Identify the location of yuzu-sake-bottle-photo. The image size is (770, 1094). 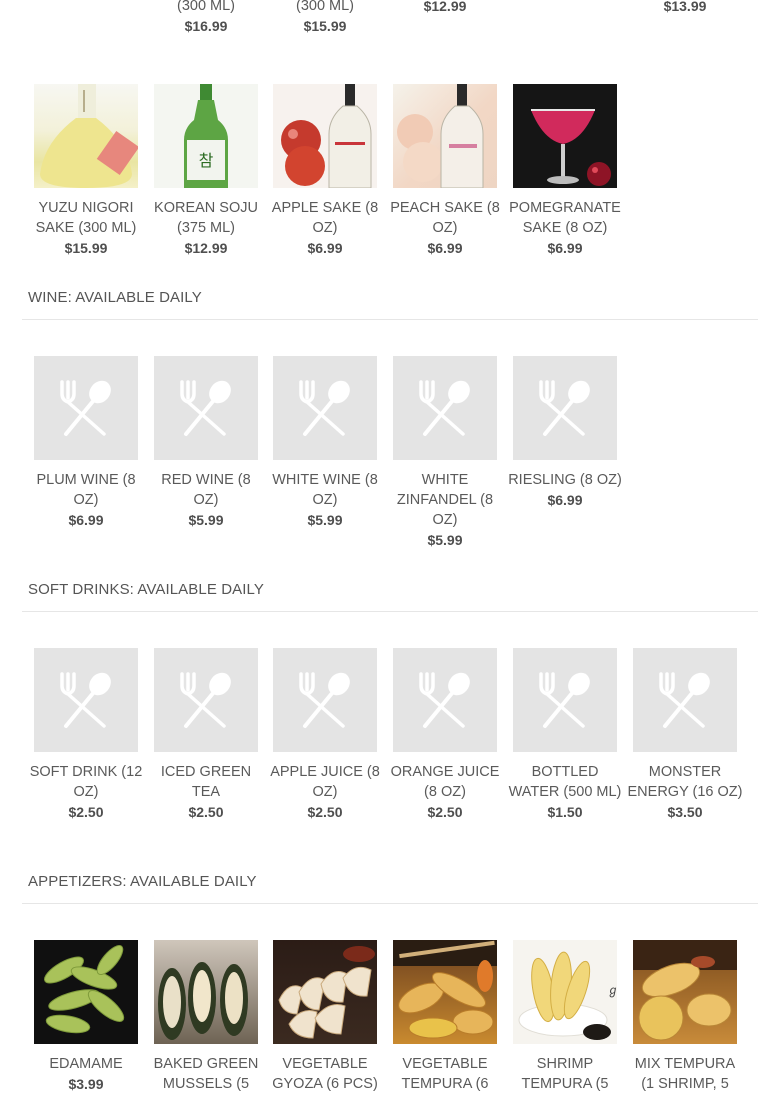
(86, 136).